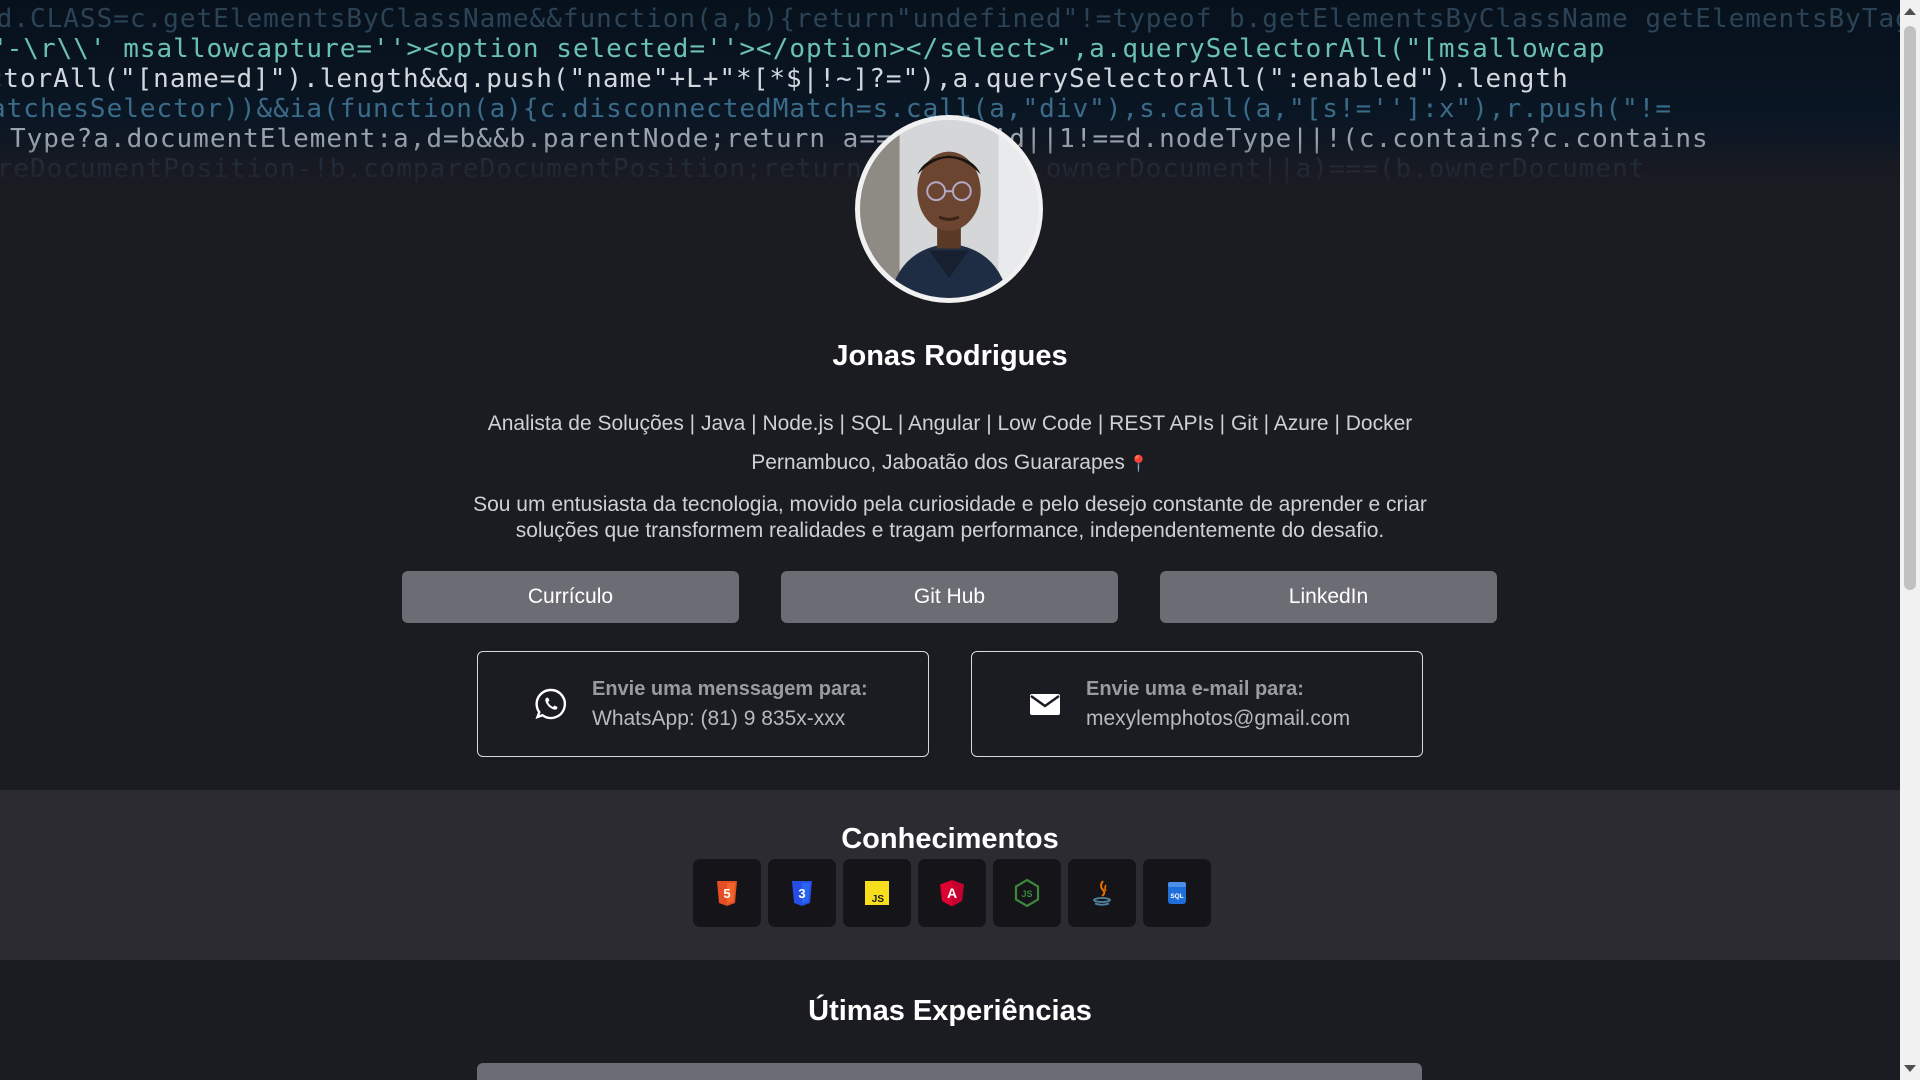 This screenshot has height=1080, width=1920. I want to click on avatar-photo, so click(949, 209).